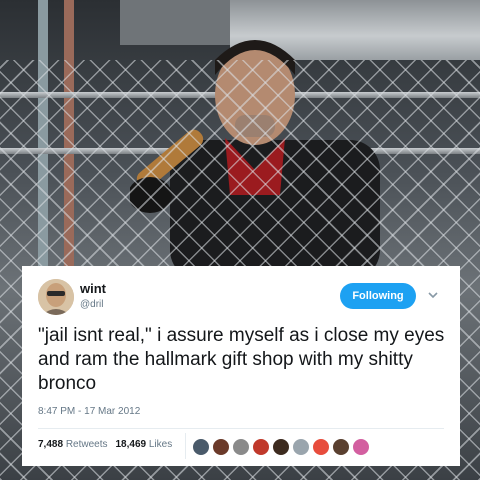  What do you see at coordinates (378, 296) in the screenshot?
I see `following-button: Following` at bounding box center [378, 296].